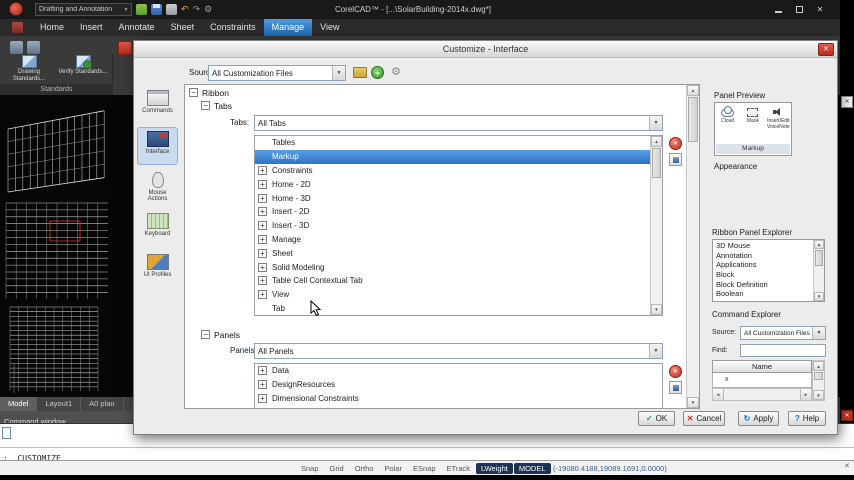 The height and width of the screenshot is (480, 854). Describe the element at coordinates (458, 468) in the screenshot. I see `status-toggle-etrack: ETrack` at that location.